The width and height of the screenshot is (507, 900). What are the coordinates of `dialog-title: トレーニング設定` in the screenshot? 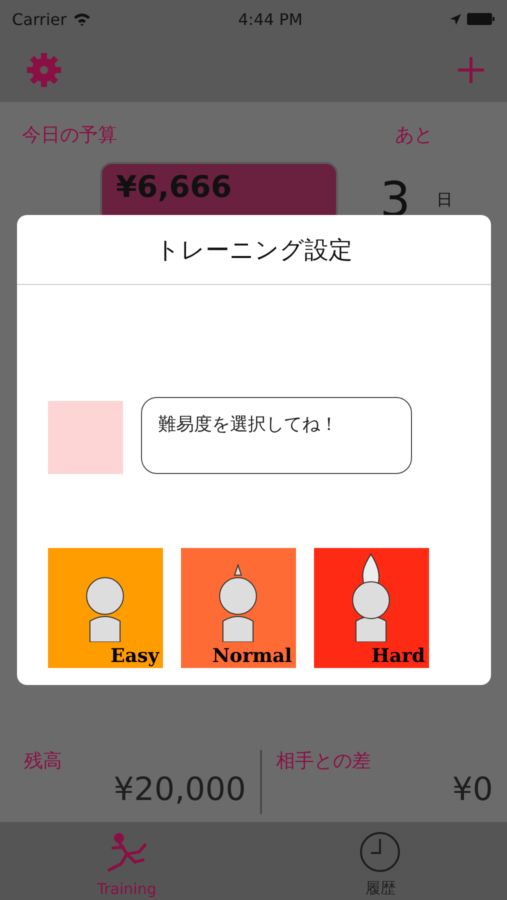 It's located at (254, 250).